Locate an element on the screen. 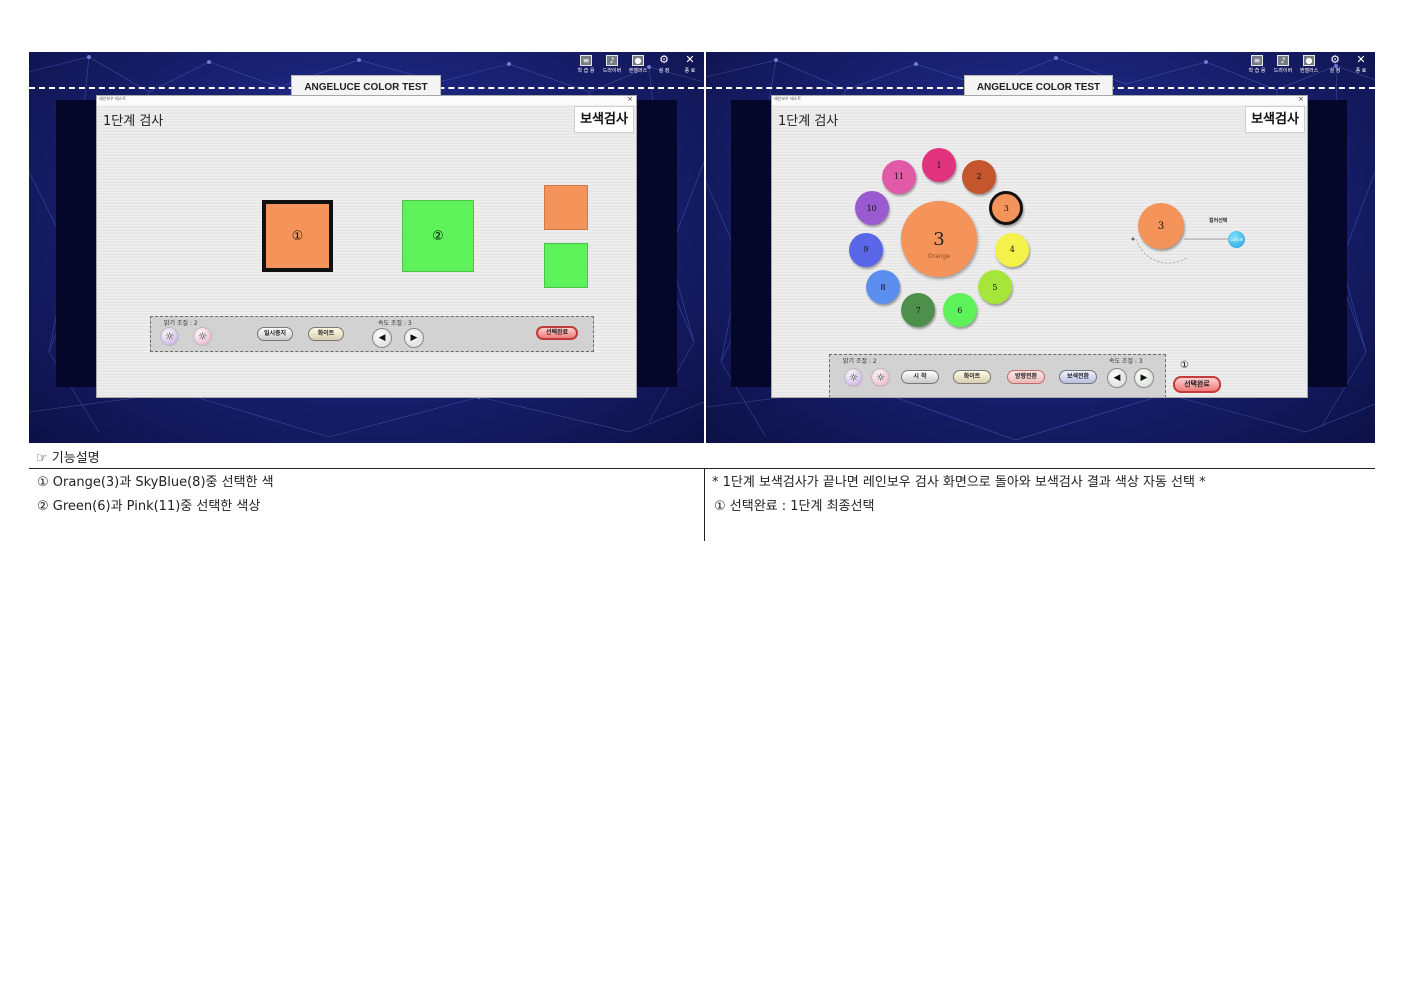  wheel-color-7: 7 is located at coordinates (918, 310).